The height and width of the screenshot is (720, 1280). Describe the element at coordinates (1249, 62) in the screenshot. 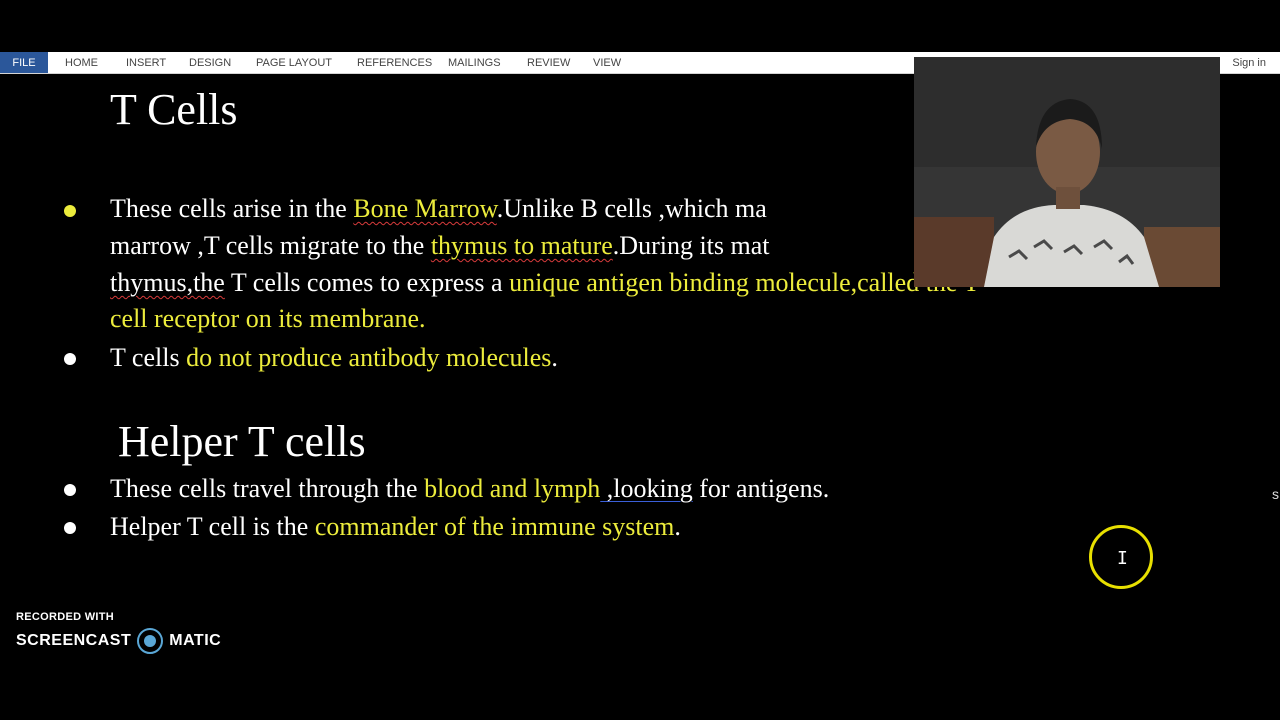

I see `sign-in-link: Sign in` at that location.